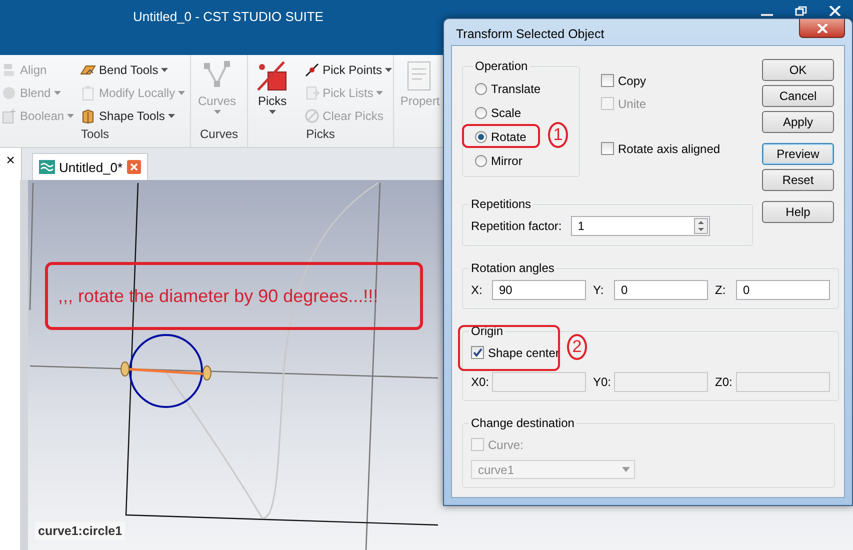 This screenshot has height=550, width=853. What do you see at coordinates (11, 164) in the screenshot?
I see `panel-close-button: ×` at bounding box center [11, 164].